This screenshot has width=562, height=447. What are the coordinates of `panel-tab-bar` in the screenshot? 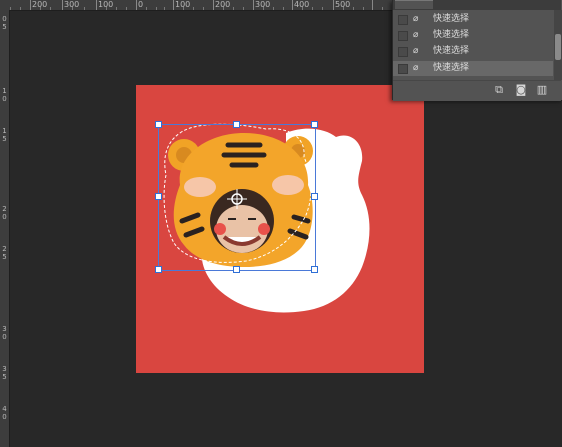 It's located at (477, 5).